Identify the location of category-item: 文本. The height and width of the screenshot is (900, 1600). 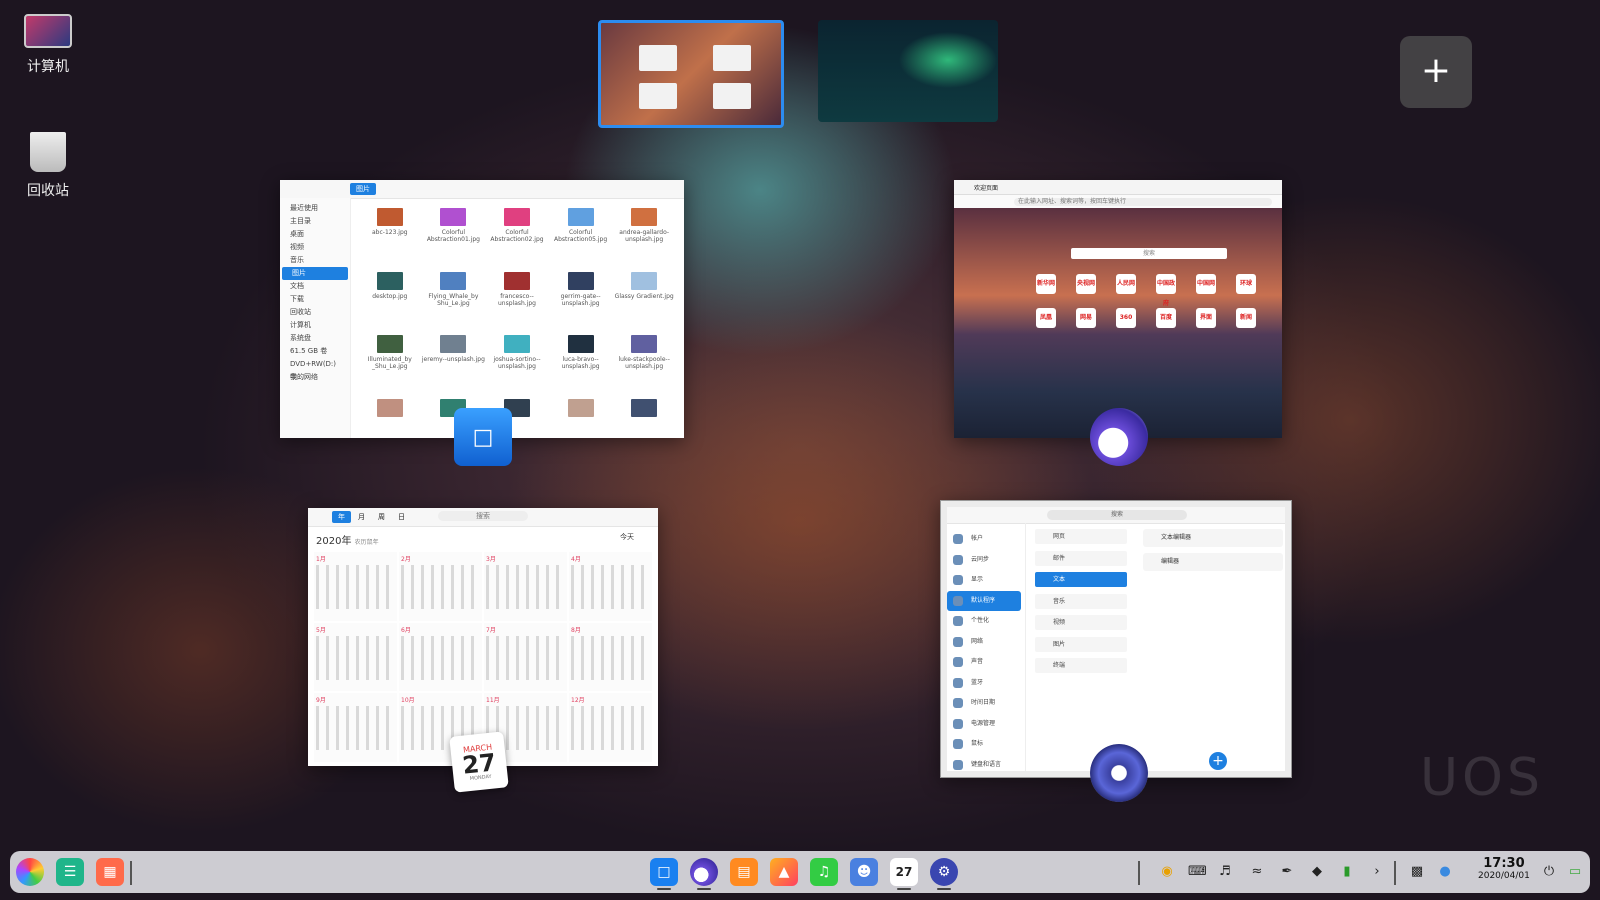
(1081, 579).